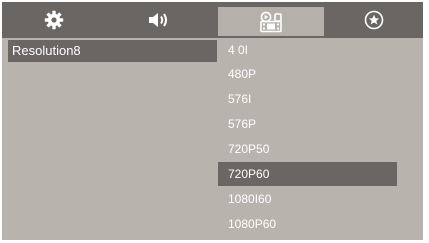  What do you see at coordinates (307, 50) in the screenshot?
I see `option-item: 4 0I` at bounding box center [307, 50].